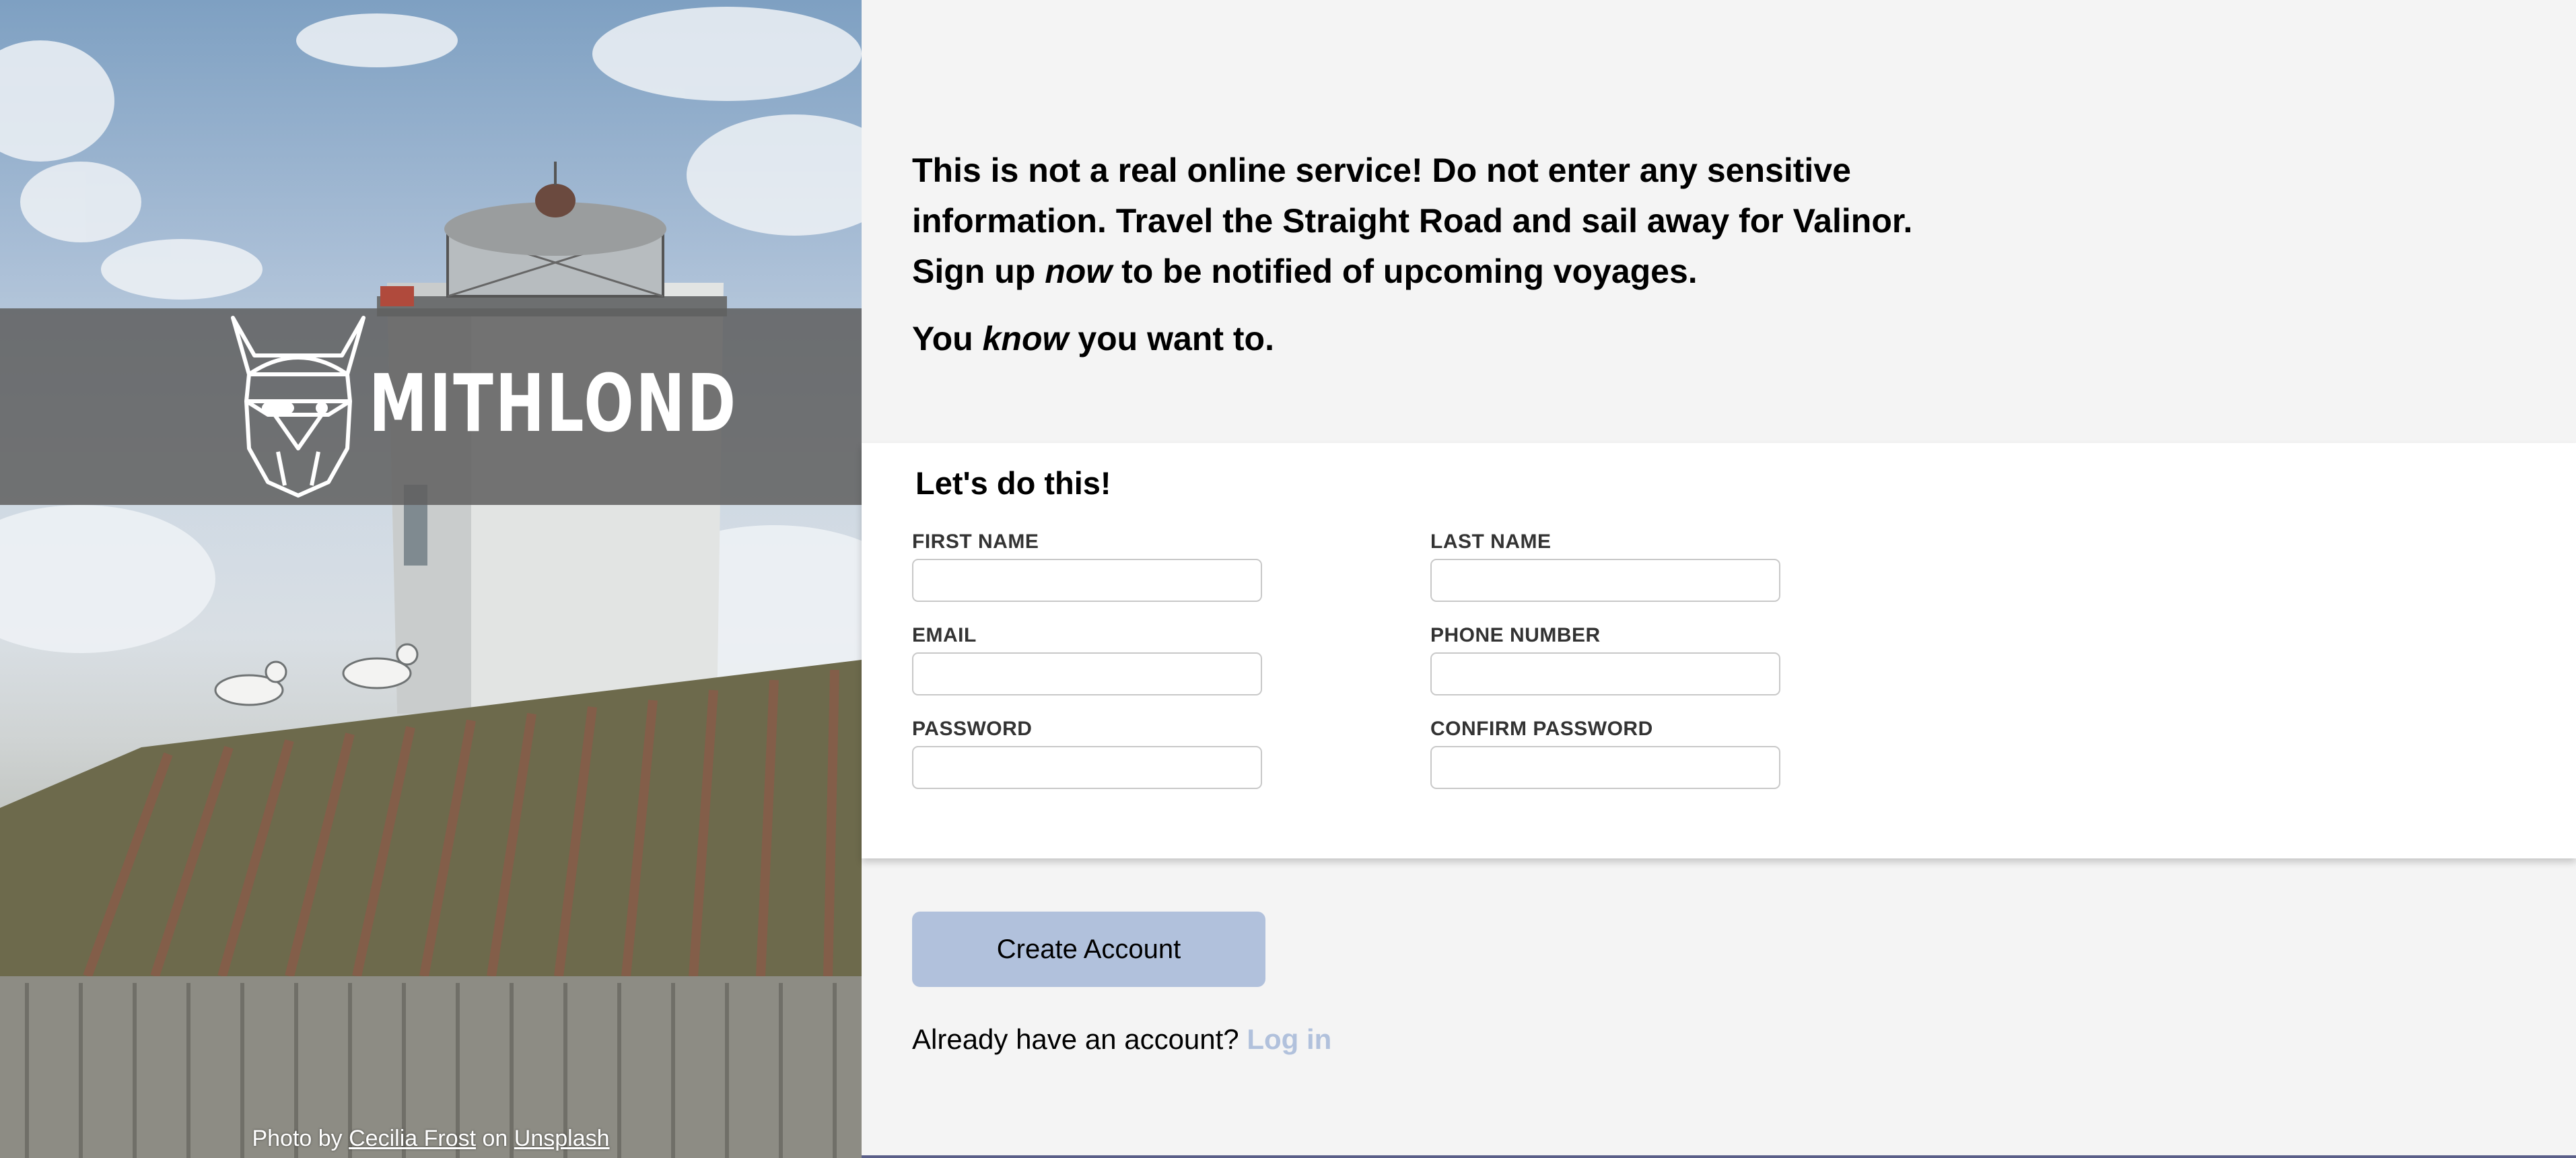 The image size is (2576, 1158). I want to click on photo-credit-prefix: Photo by, so click(297, 1138).